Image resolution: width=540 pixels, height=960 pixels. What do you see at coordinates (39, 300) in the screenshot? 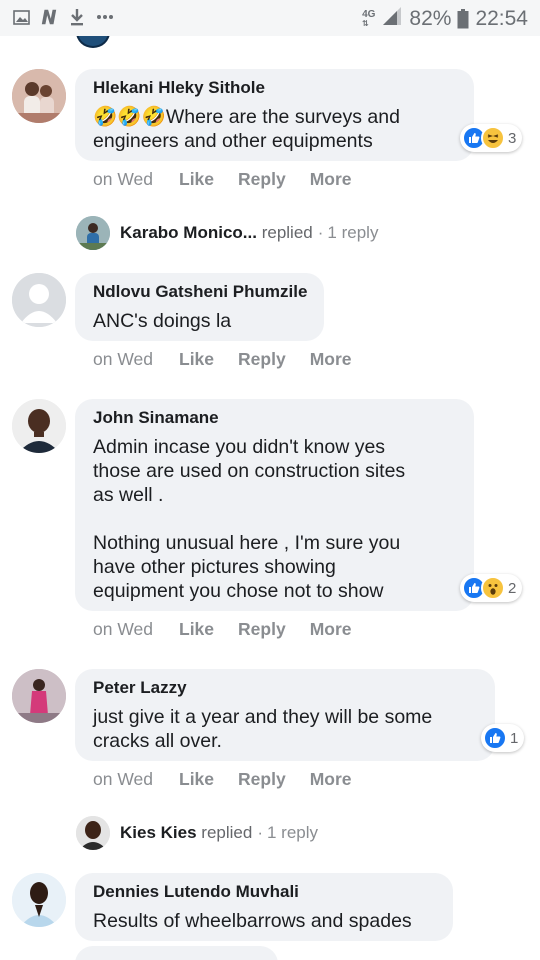
I see `default-avatar` at bounding box center [39, 300].